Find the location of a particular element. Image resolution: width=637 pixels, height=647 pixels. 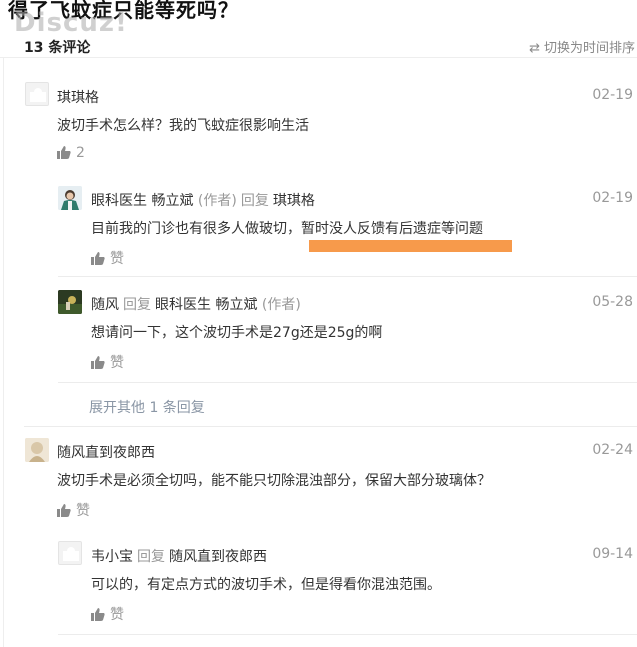

suifeng-avatar-image is located at coordinates (70, 302).